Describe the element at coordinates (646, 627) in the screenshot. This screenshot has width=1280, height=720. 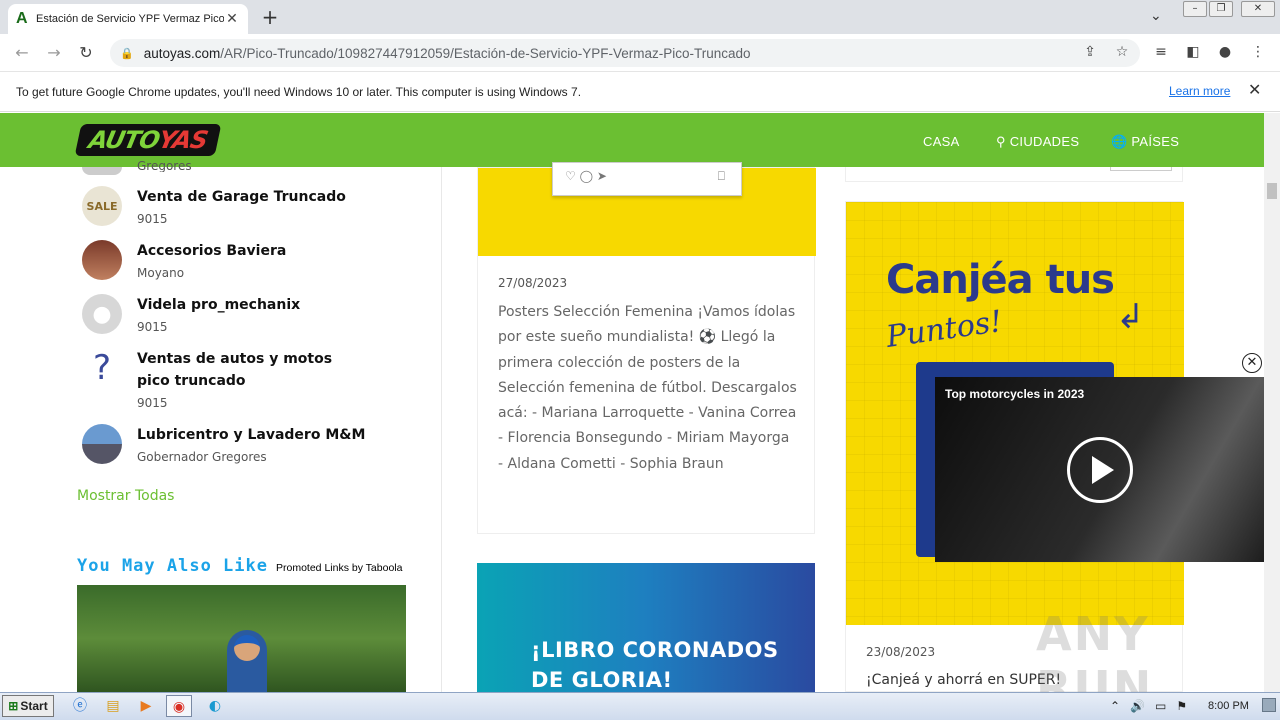
I see `post-card: ¡LIBRO CORONADOS DE GLORIA!` at that location.